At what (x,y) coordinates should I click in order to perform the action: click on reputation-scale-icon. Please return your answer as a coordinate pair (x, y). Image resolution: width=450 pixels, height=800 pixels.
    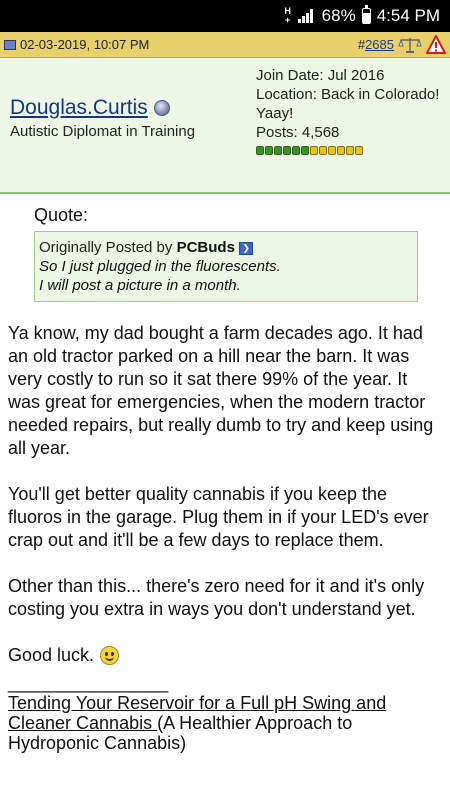
    Looking at the image, I should click on (410, 45).